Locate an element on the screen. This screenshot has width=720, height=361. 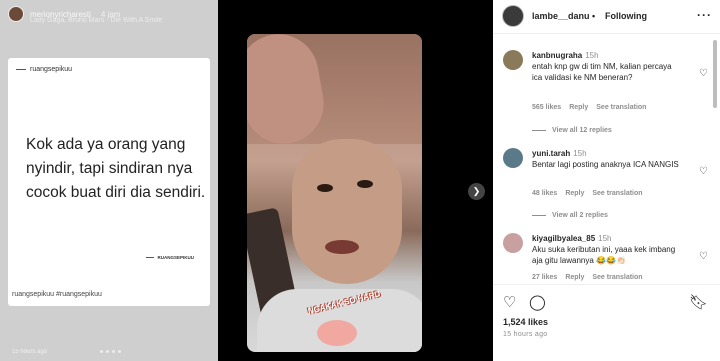
comment-meta: 48 likes Reply See translation is located at coordinates (587, 193).